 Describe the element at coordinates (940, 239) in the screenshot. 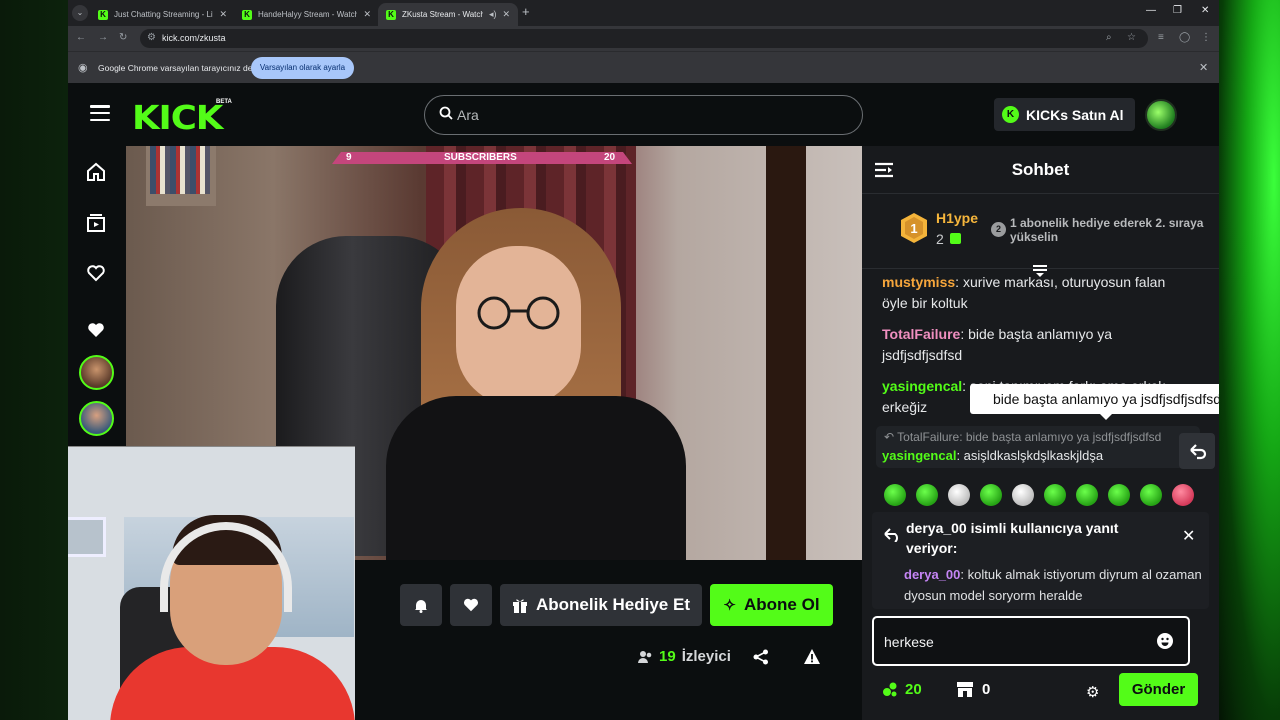

I see `leader-gift-count: 2` at that location.